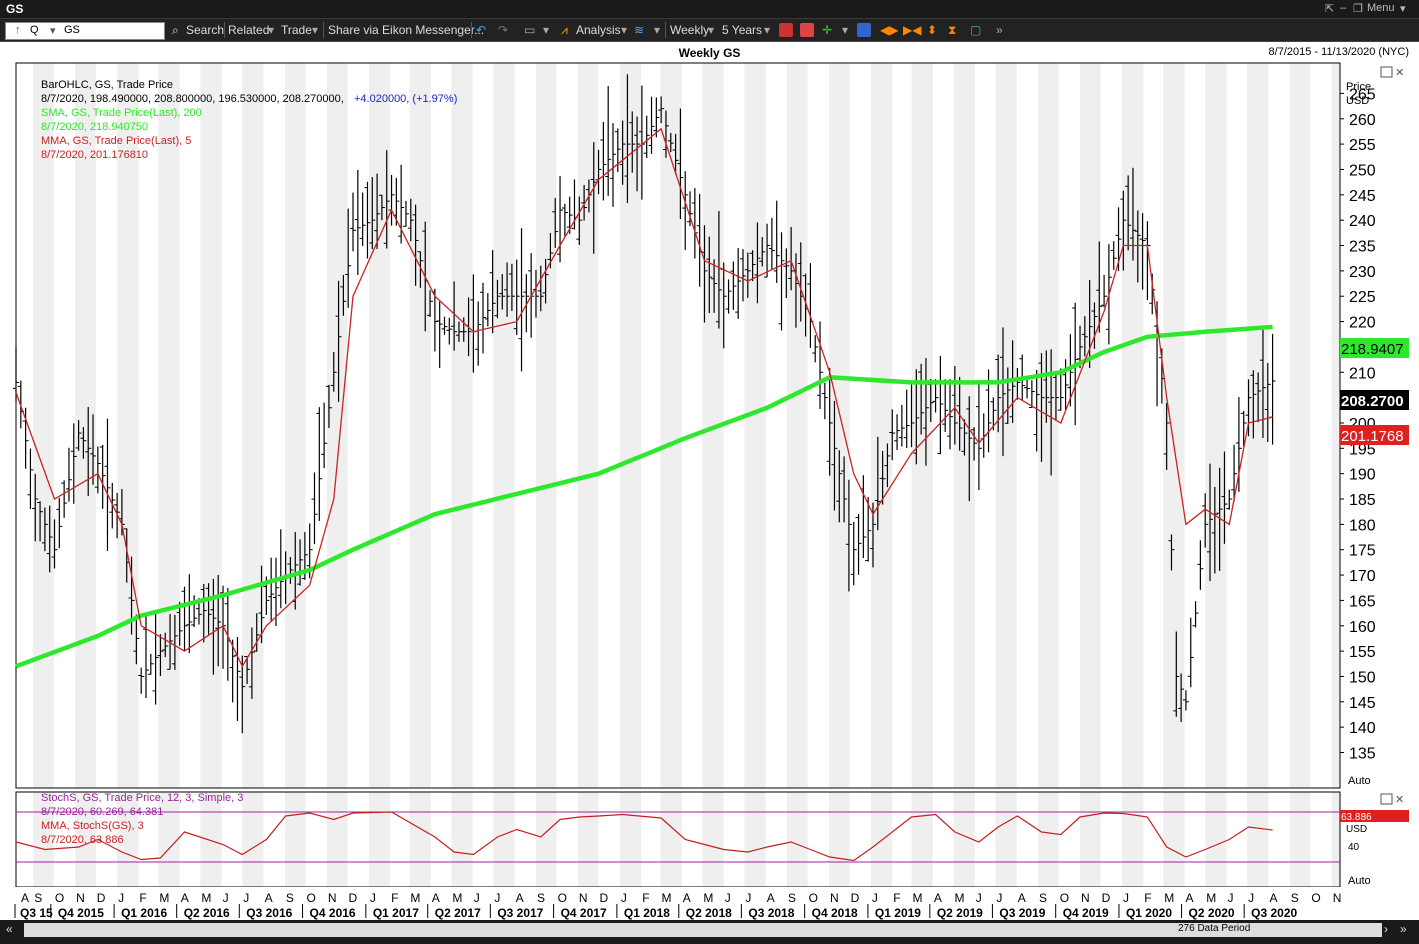 Image resolution: width=1419 pixels, height=944 pixels. I want to click on folder-icon: ▭, so click(529, 30).